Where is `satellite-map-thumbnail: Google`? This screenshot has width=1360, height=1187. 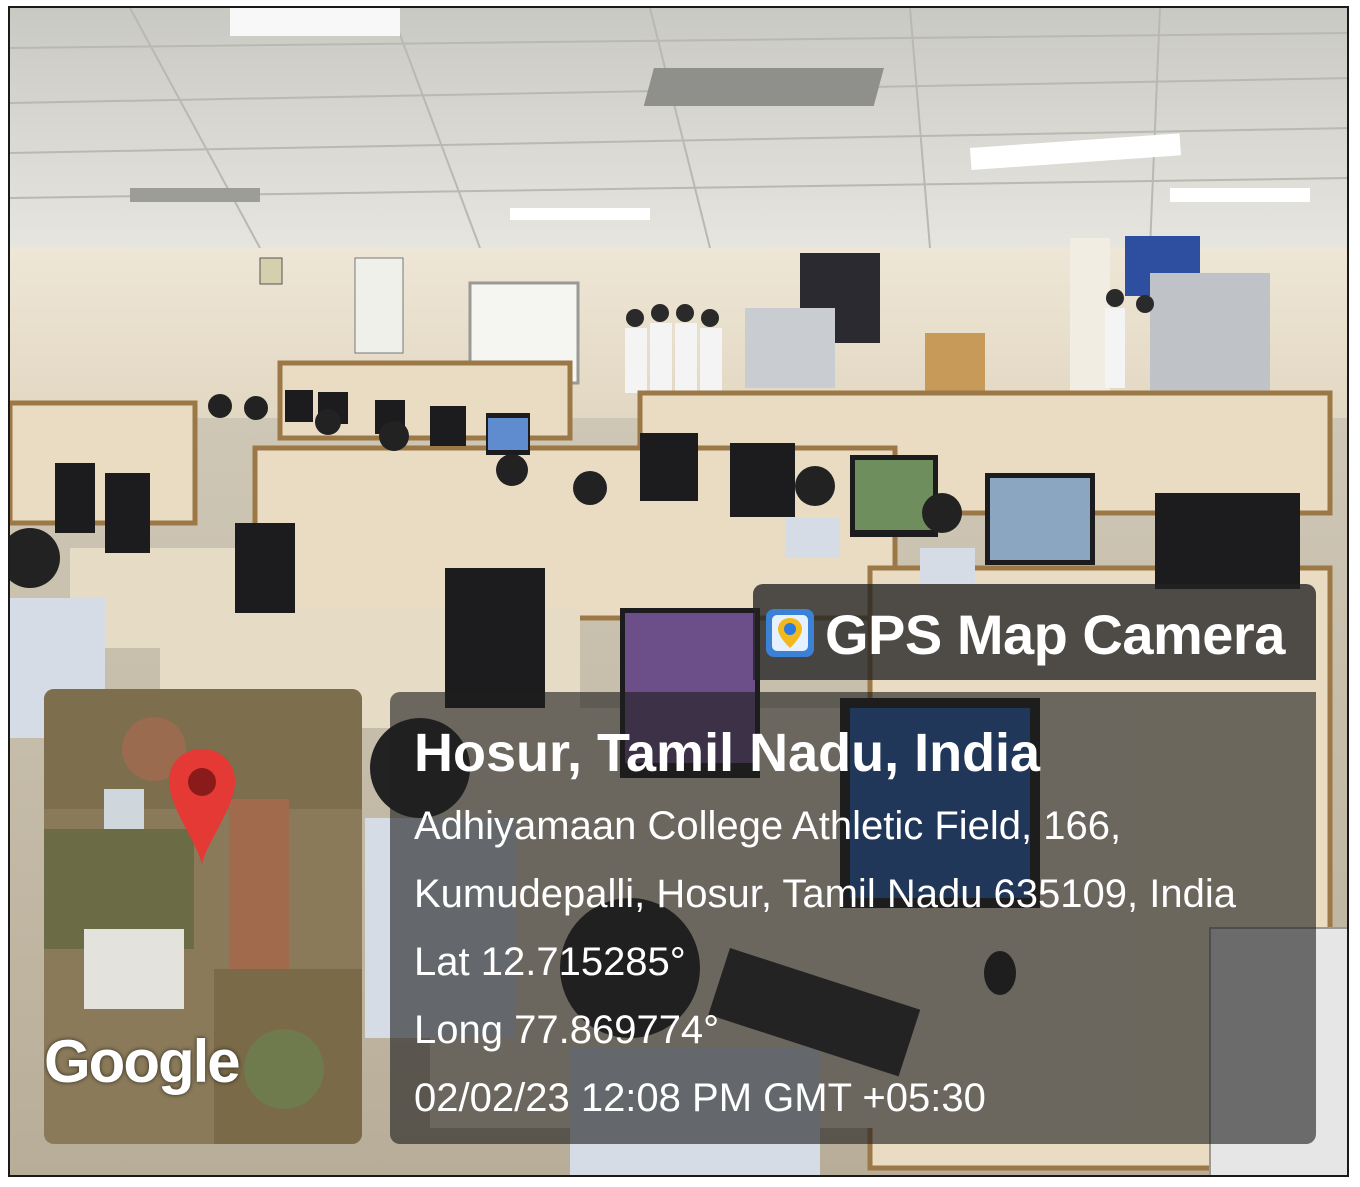 satellite-map-thumbnail: Google is located at coordinates (203, 916).